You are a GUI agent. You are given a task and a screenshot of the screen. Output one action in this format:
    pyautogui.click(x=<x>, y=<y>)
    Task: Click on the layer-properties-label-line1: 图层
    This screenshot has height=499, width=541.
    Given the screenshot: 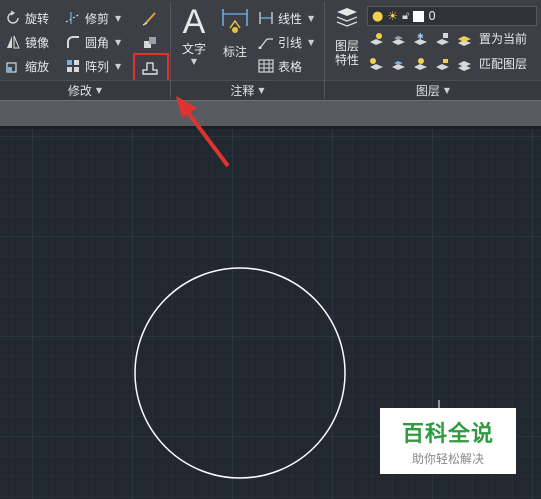 What is the action you would take?
    pyautogui.click(x=346, y=46)
    